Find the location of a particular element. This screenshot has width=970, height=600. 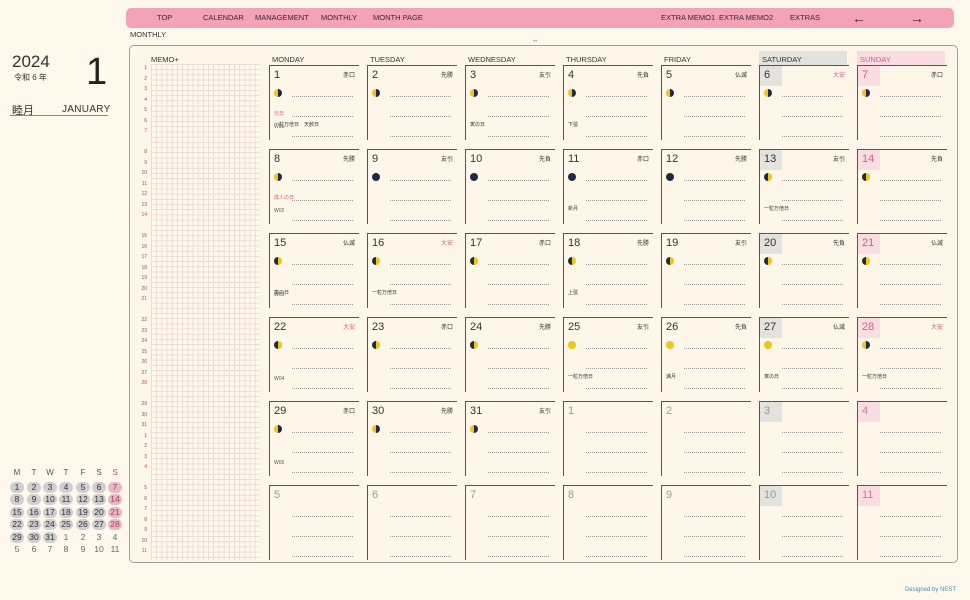

mini-calendar-day: 19 is located at coordinates (83, 512).